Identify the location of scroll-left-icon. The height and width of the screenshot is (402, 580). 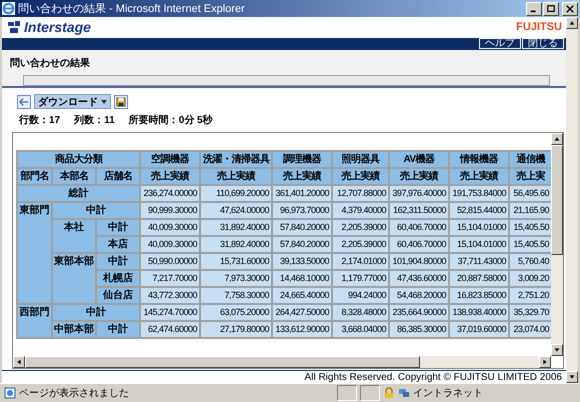
(19, 362).